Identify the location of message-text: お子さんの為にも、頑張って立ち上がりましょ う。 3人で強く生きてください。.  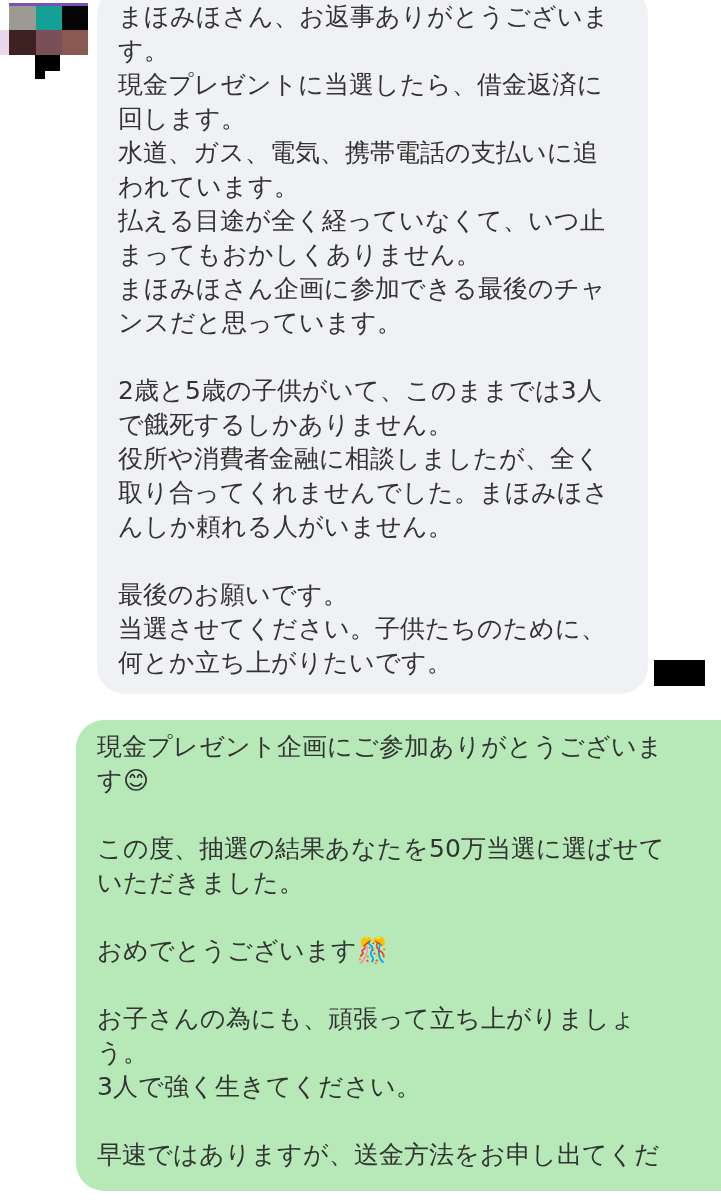
(367, 1053).